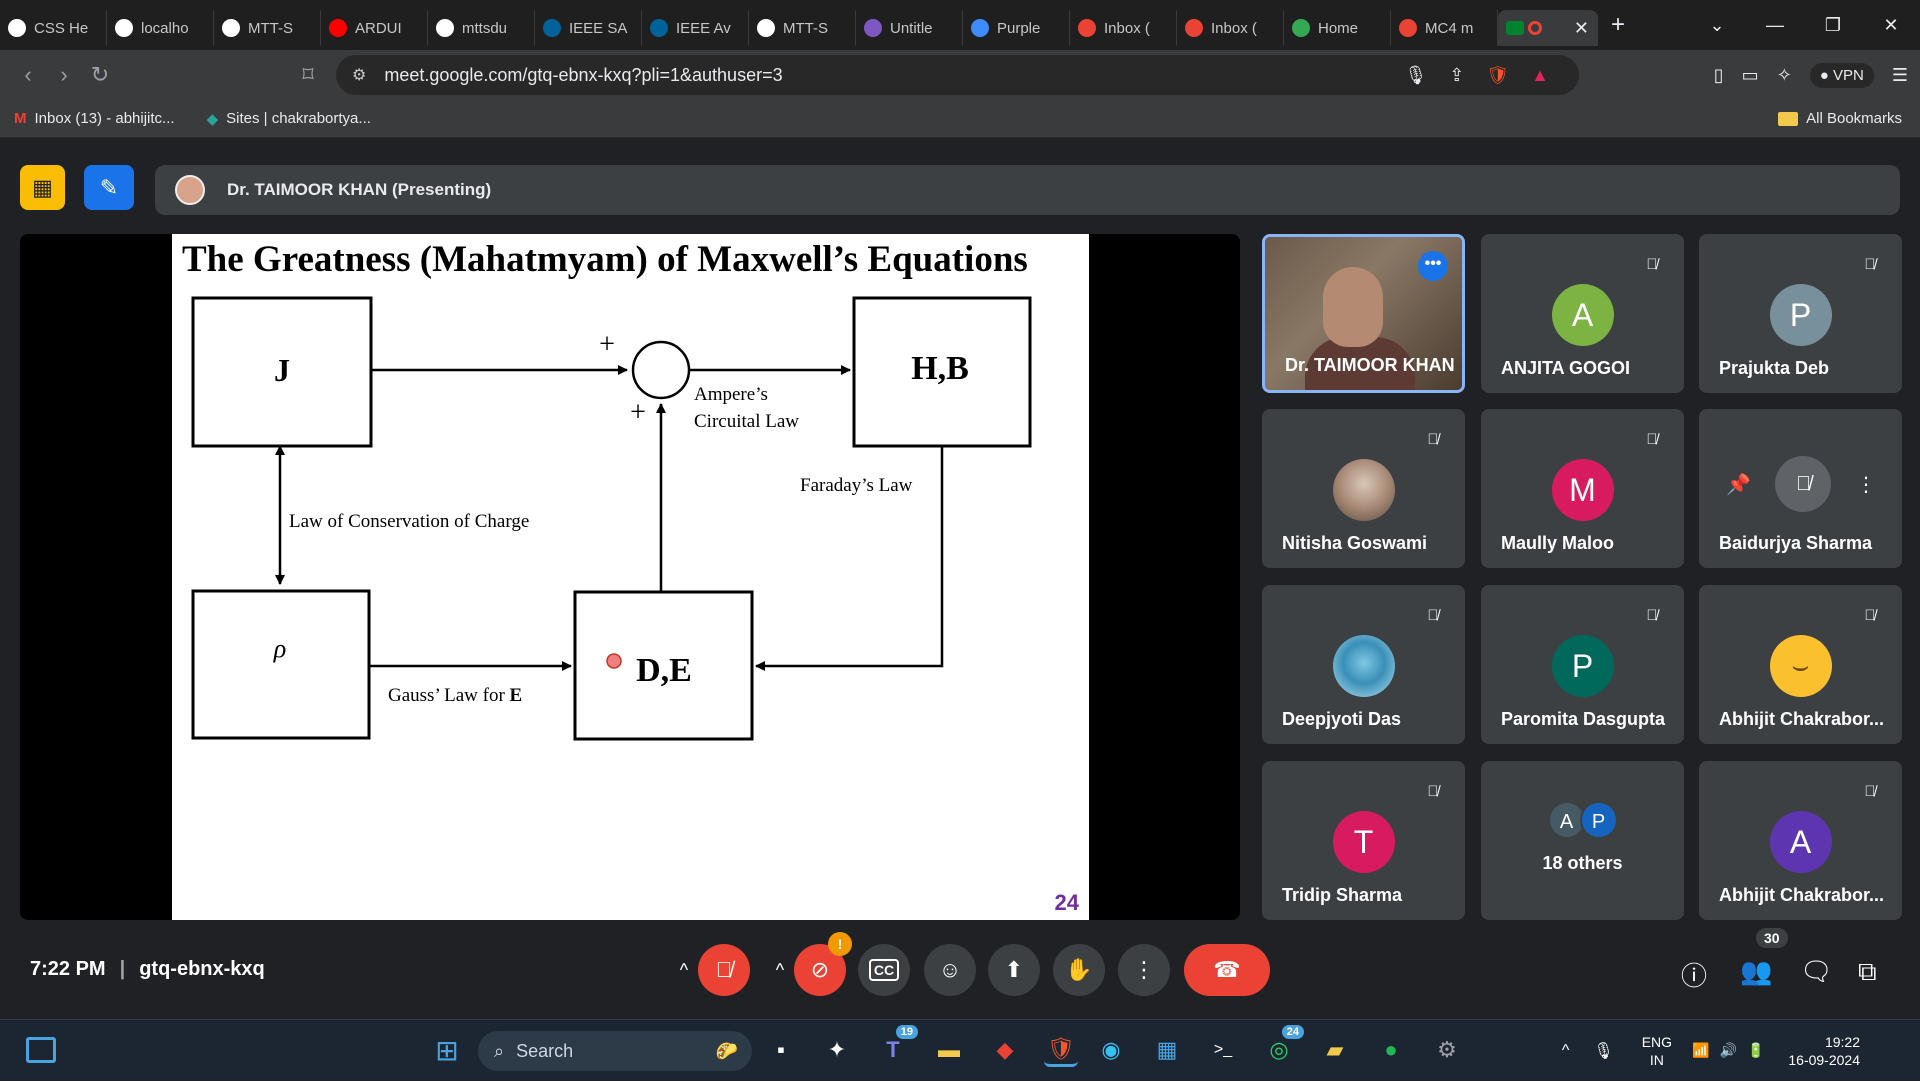 The image size is (1920, 1081). I want to click on mute-participant-icon: 🎙̸, so click(1803, 484).